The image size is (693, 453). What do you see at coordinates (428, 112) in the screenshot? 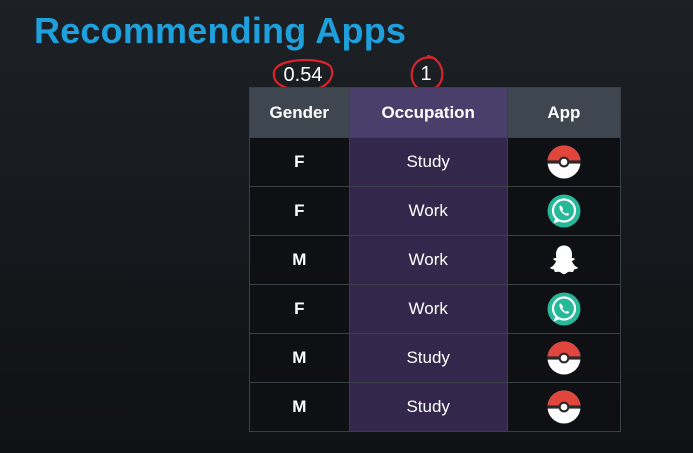
I see `header-occupation: Occupation` at bounding box center [428, 112].